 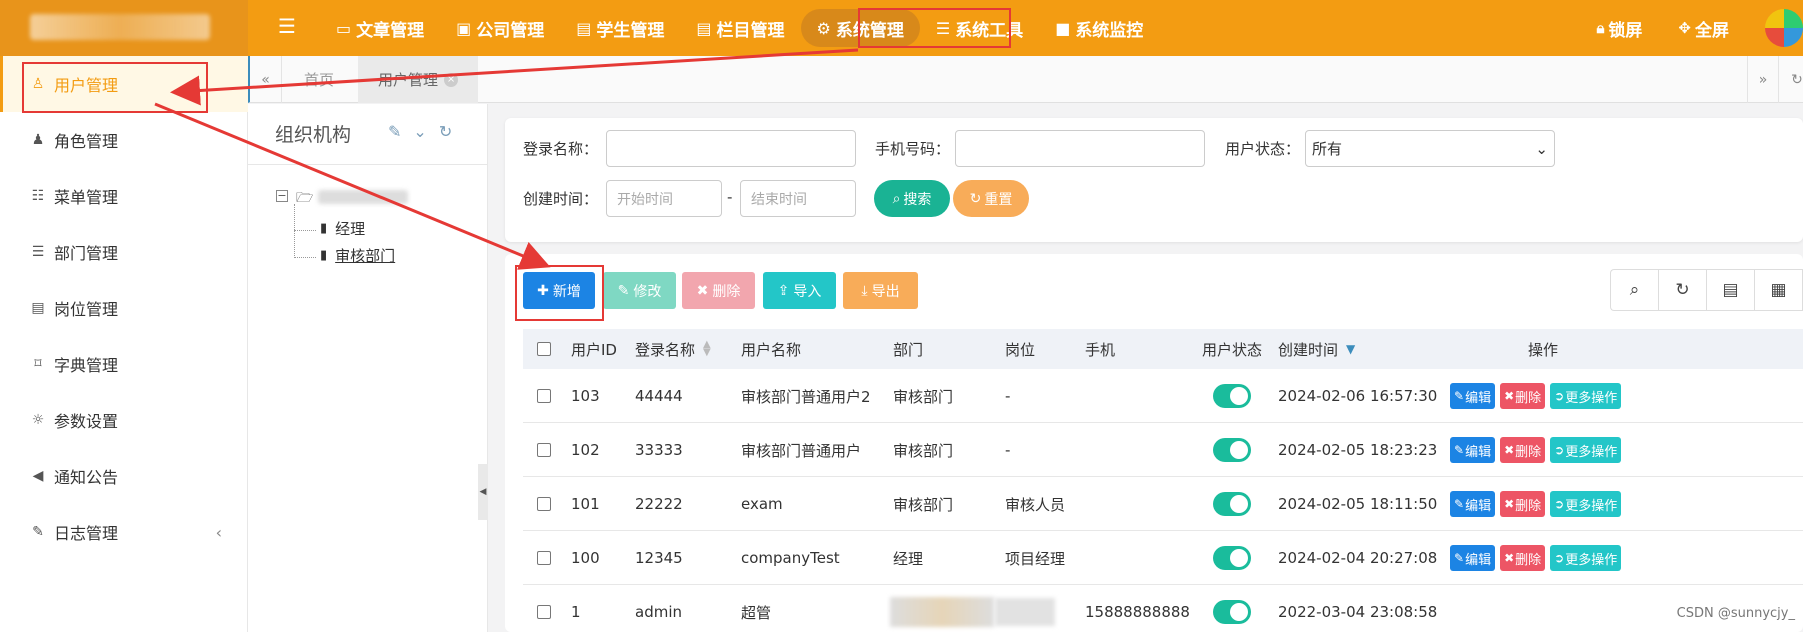 I want to click on sidebar-item-departments: ☰ 部门管理, so click(x=124, y=252).